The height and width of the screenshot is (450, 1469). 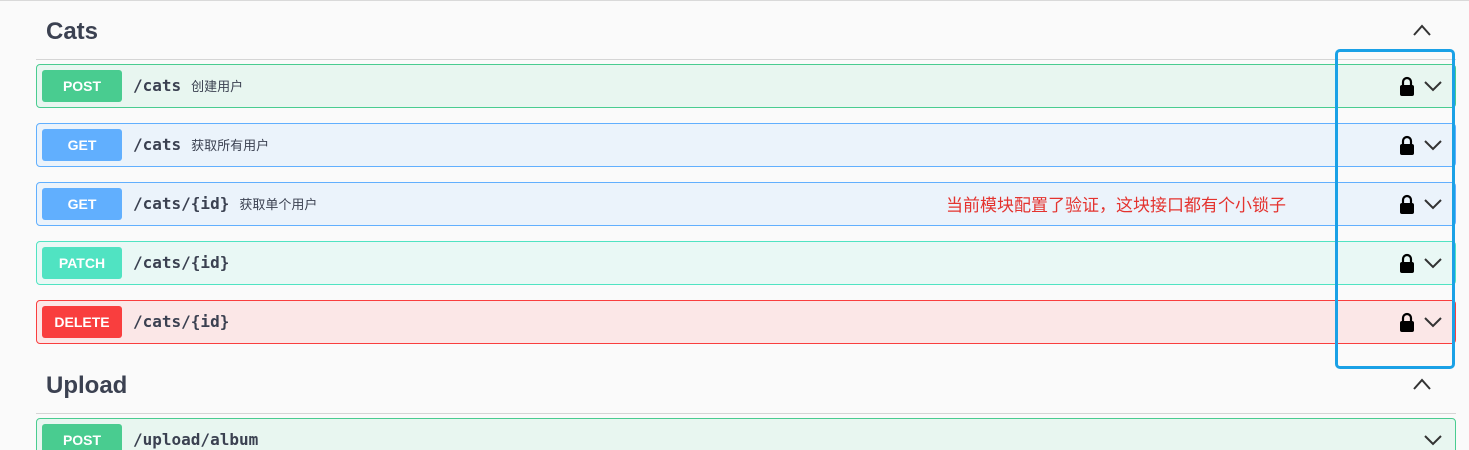 I want to click on annotation-text: 当前模块配置了验证，这块接口都有个小锁子, so click(x=1116, y=206).